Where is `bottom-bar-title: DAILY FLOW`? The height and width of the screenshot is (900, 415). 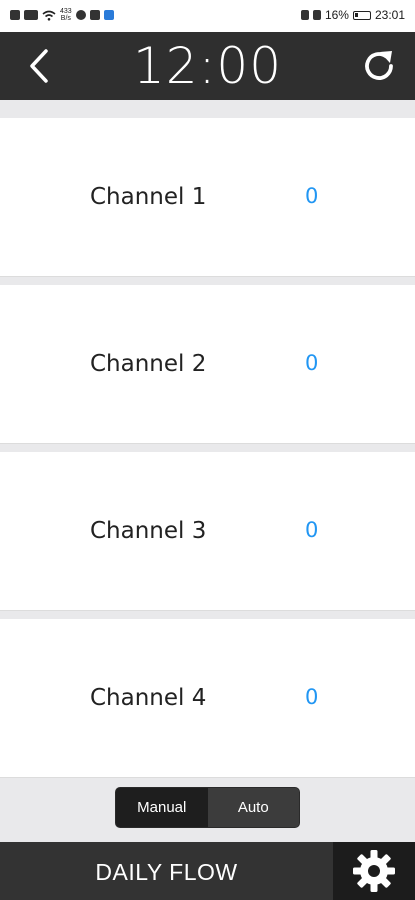 bottom-bar-title: DAILY FLOW is located at coordinates (166, 872).